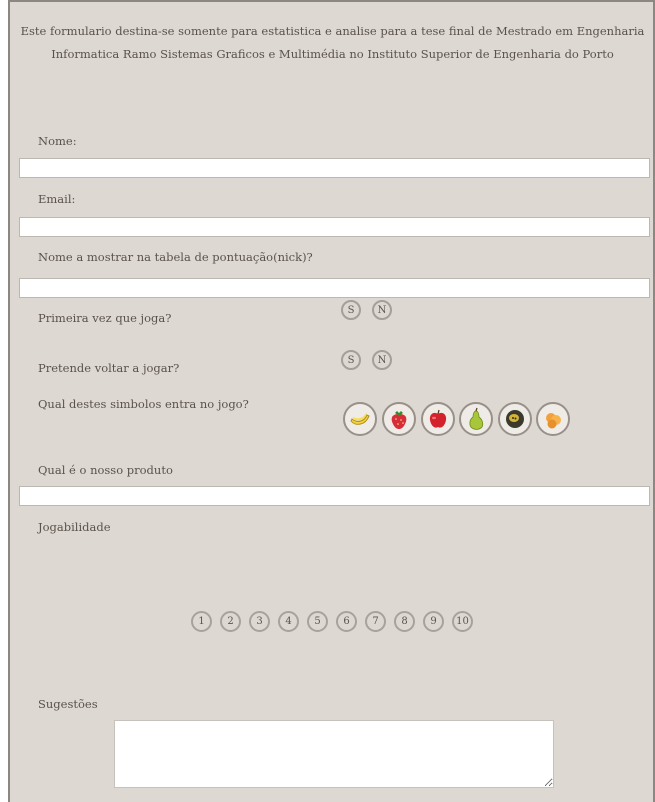  I want to click on product-input, so click(334, 496).